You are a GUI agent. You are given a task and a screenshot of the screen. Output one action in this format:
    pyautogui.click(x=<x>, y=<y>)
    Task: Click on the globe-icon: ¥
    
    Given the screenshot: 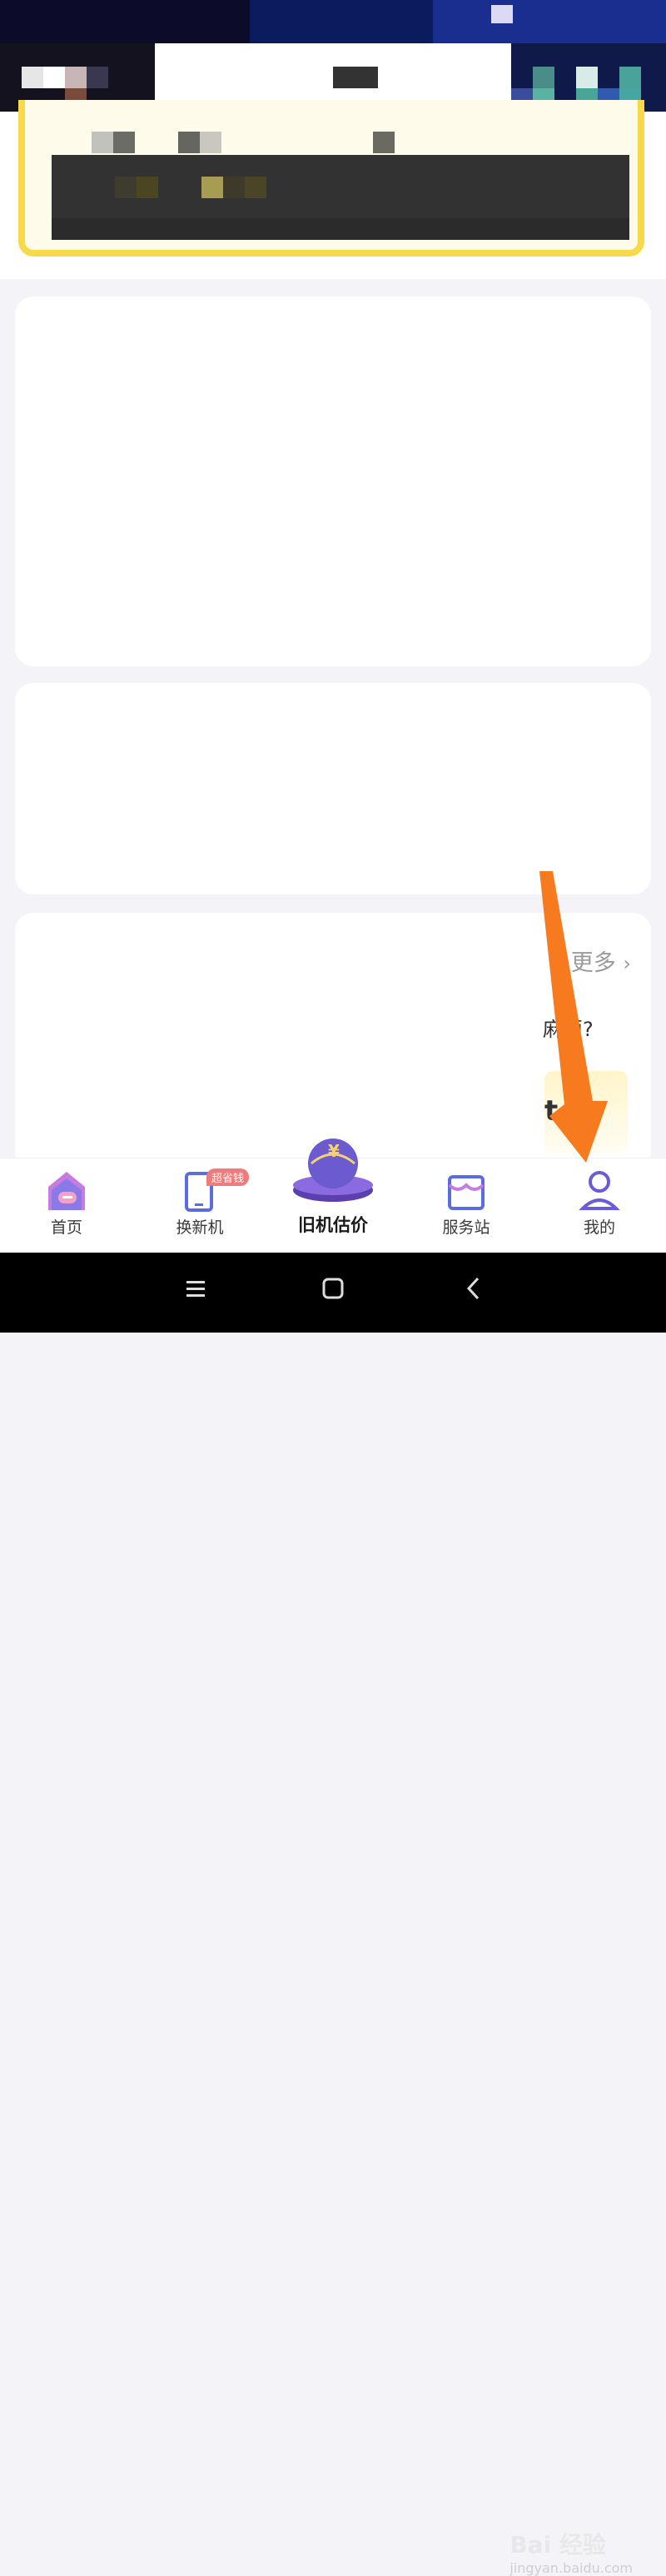 What is the action you would take?
    pyautogui.click(x=333, y=1170)
    